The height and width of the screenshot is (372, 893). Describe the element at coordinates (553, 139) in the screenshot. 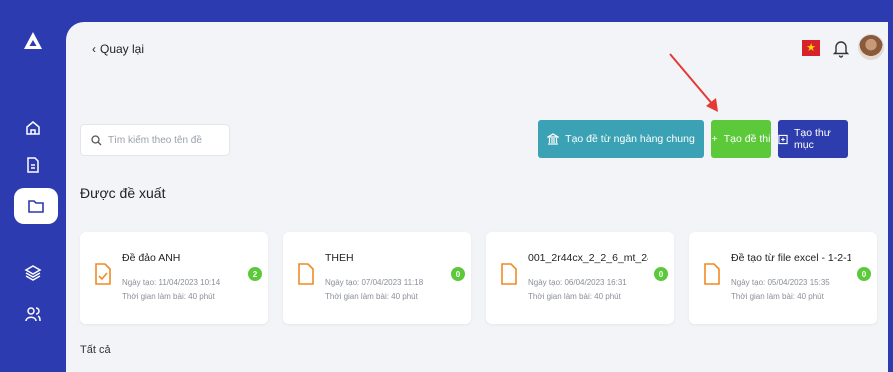

I see `bank-icon` at that location.